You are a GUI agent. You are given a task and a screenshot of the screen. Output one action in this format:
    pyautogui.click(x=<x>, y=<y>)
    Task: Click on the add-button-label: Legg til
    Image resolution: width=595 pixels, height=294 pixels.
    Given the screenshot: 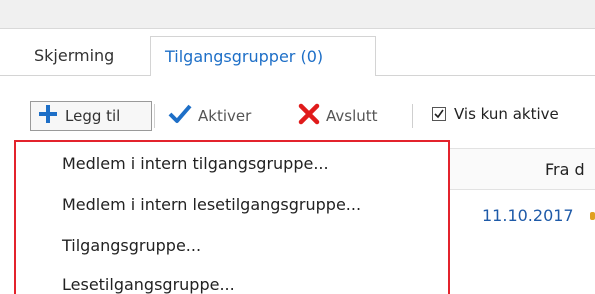 What is the action you would take?
    pyautogui.click(x=93, y=116)
    